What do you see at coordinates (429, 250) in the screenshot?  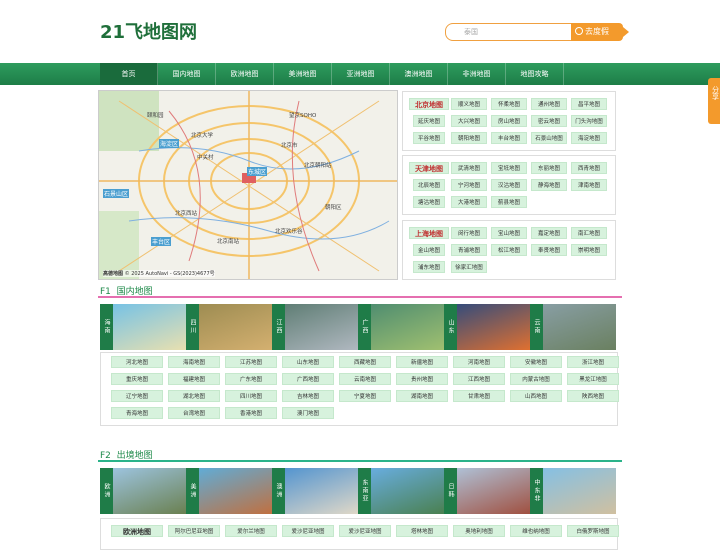 I see `region-map-link: 金山地图` at bounding box center [429, 250].